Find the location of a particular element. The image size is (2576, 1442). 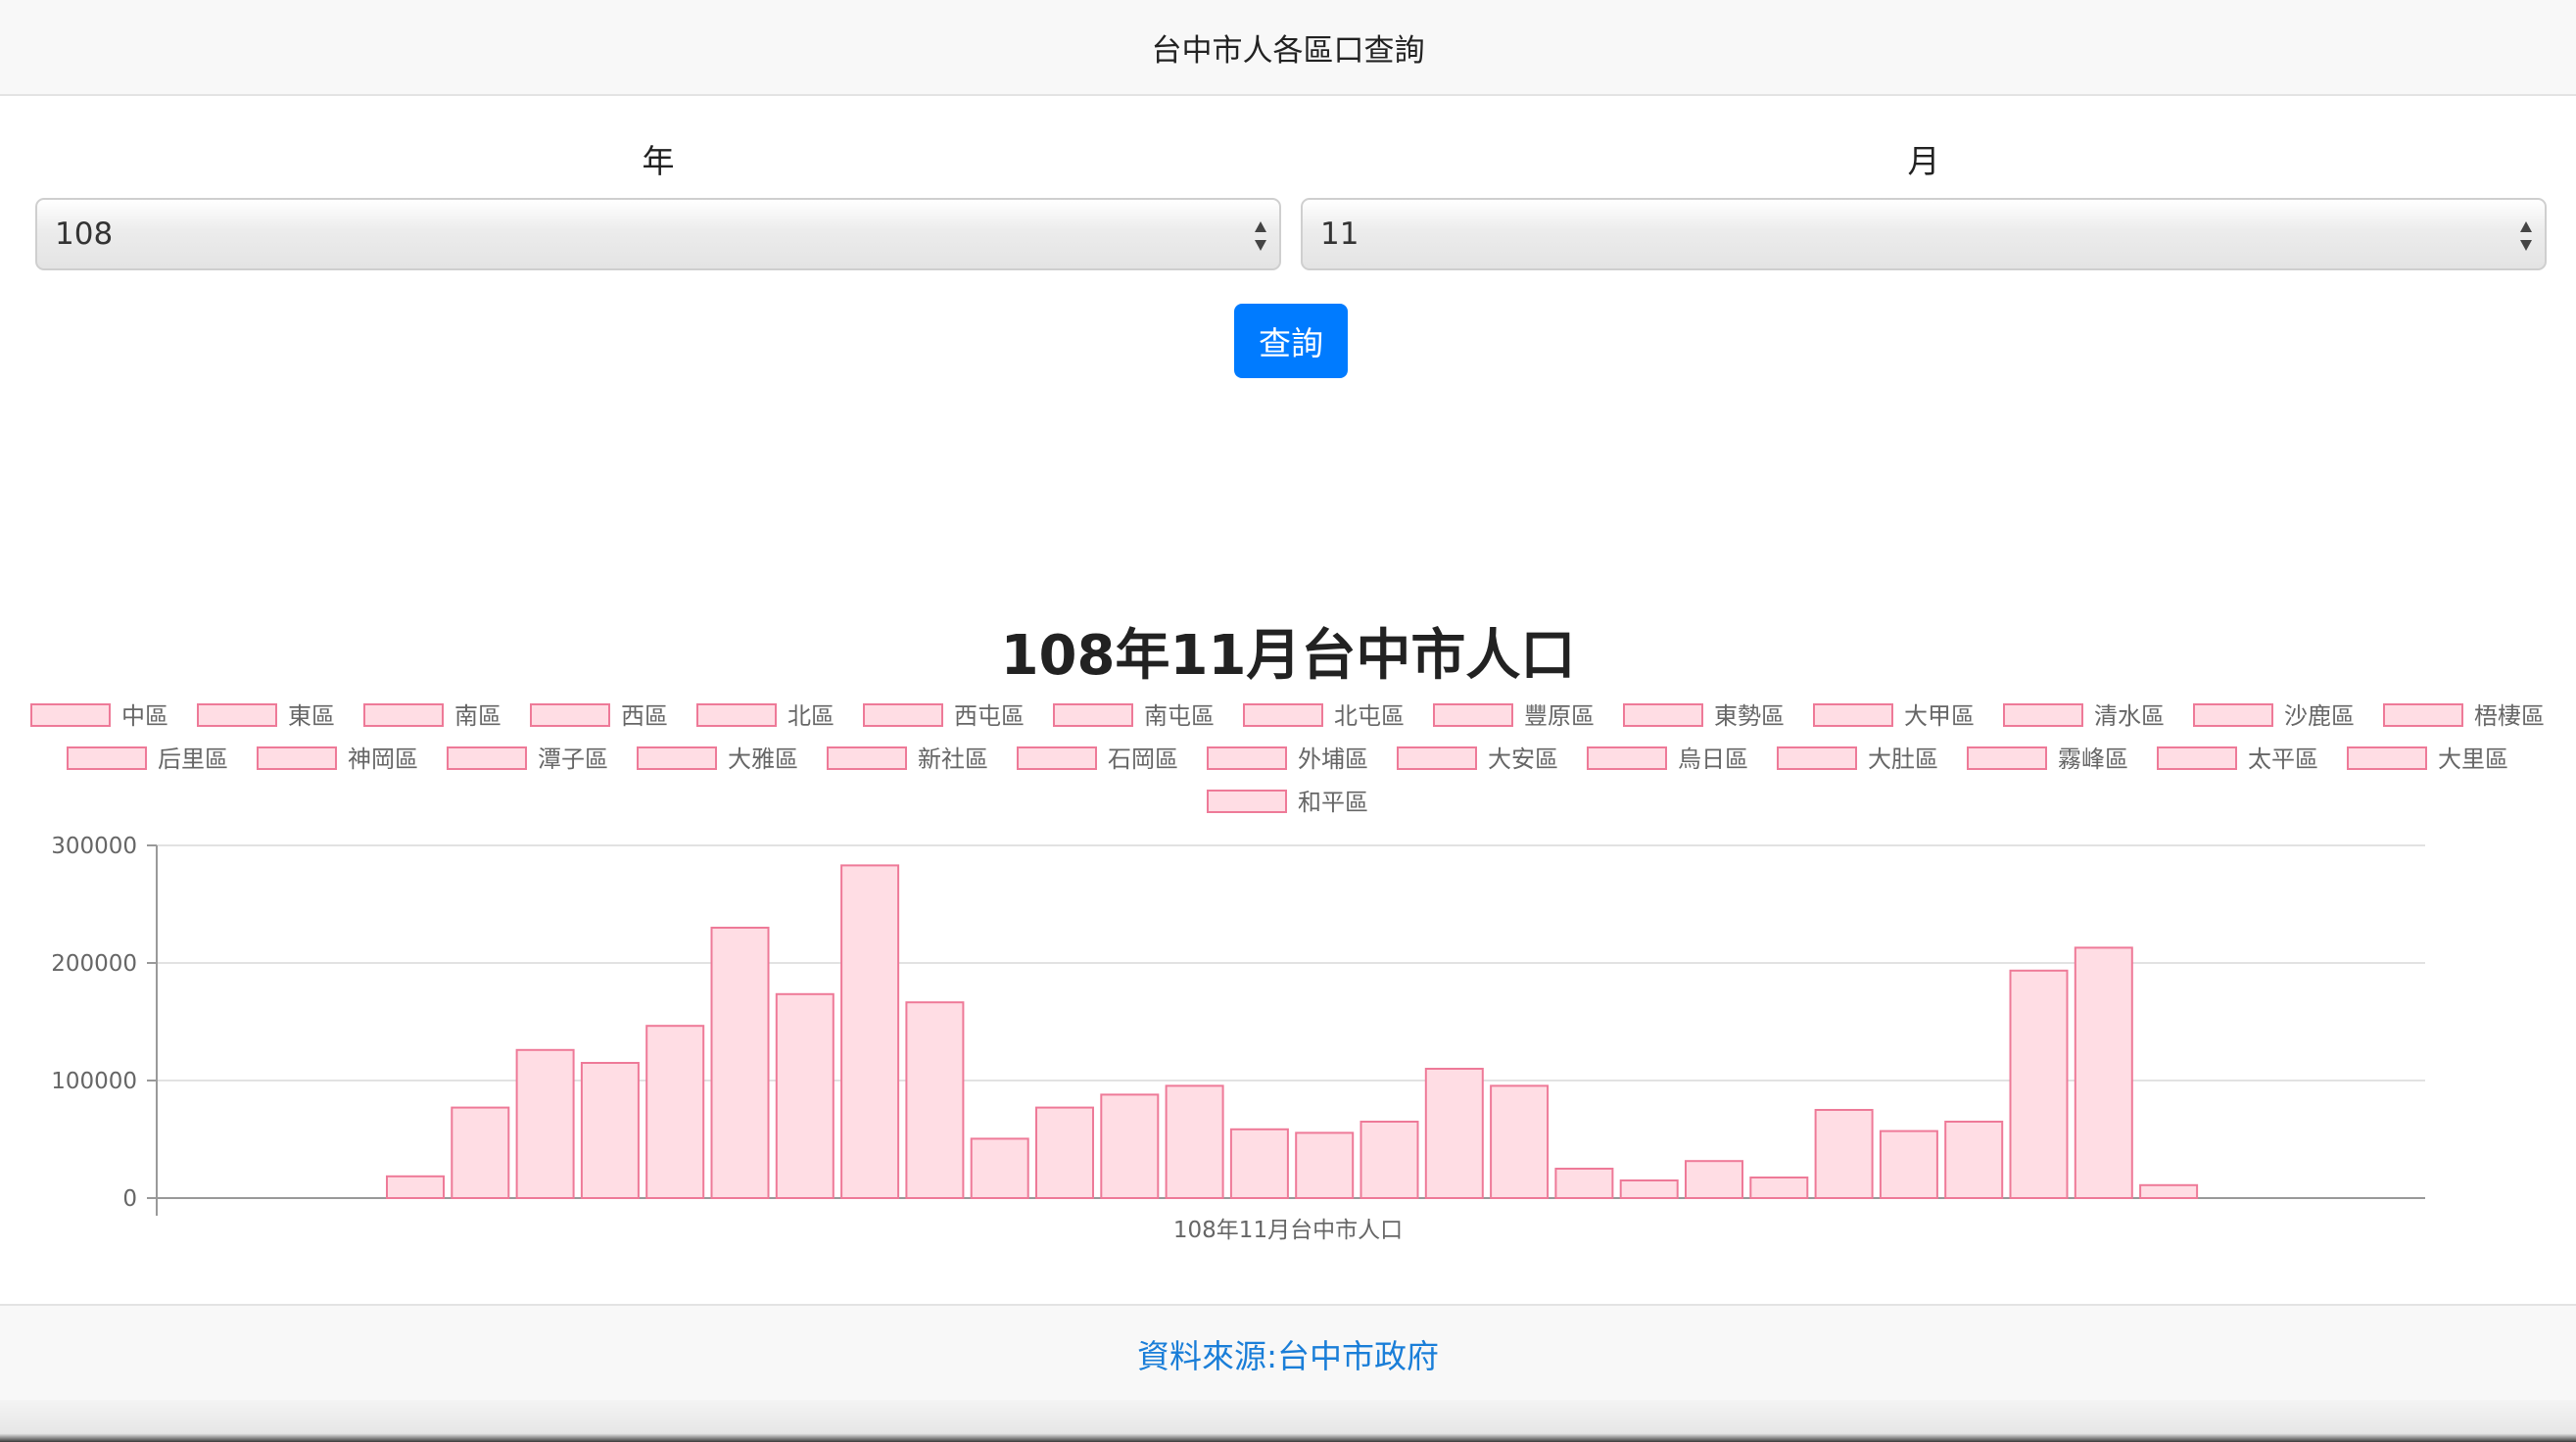

bar-東勢區 is located at coordinates (999, 1168).